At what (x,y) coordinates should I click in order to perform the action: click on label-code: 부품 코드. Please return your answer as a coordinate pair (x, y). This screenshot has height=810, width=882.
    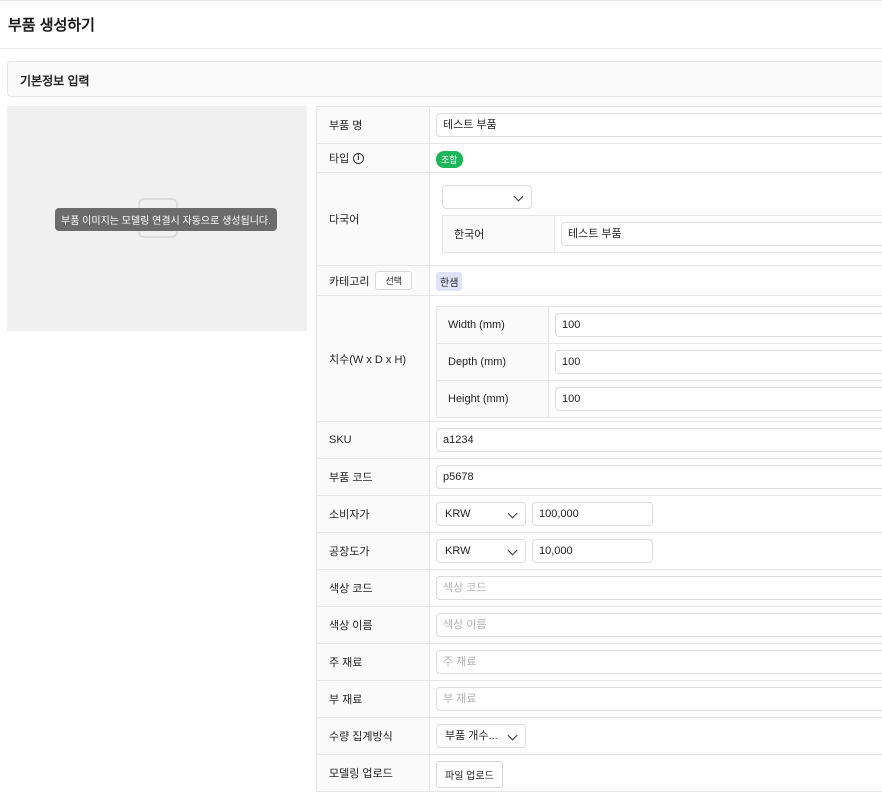
    Looking at the image, I should click on (373, 477).